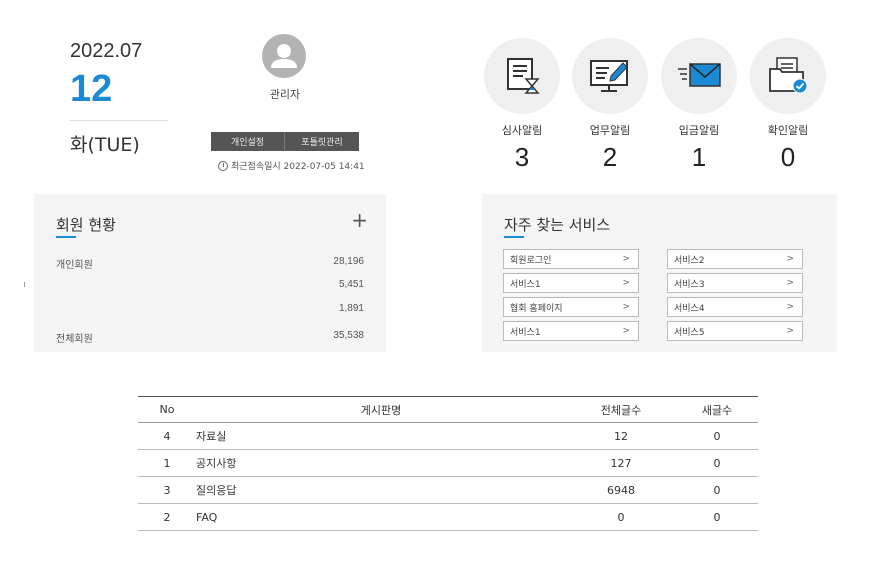 The height and width of the screenshot is (570, 892). I want to click on user-icon, so click(284, 56).